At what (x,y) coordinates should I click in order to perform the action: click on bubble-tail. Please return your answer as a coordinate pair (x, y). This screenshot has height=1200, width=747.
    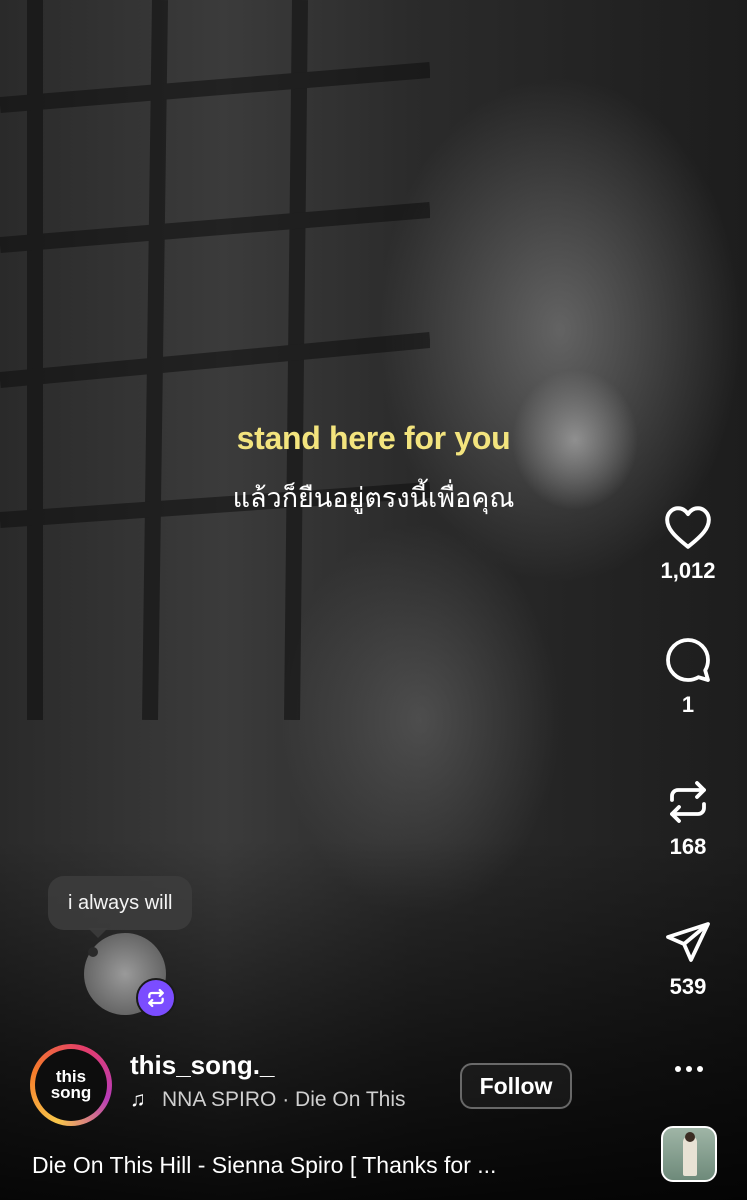
    Looking at the image, I should click on (98, 933).